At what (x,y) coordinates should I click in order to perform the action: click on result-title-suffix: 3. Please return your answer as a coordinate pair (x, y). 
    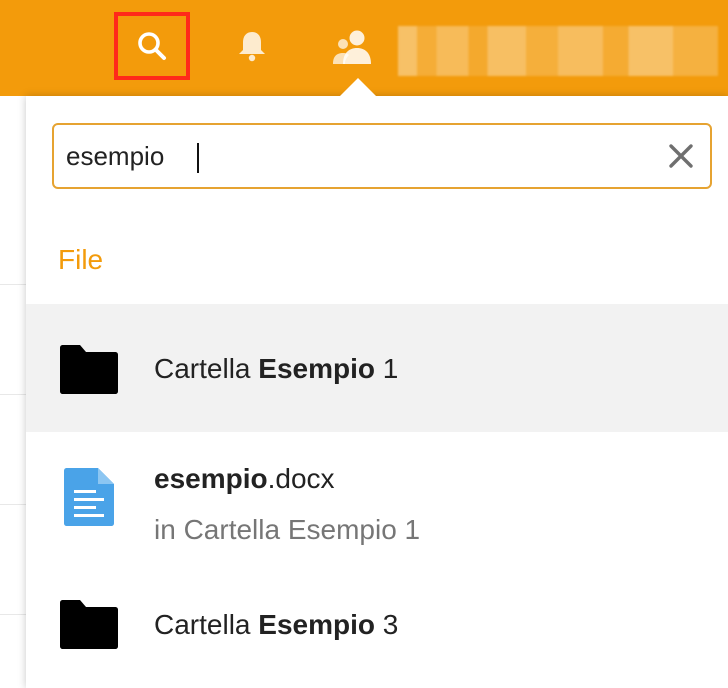
    Looking at the image, I should click on (386, 624).